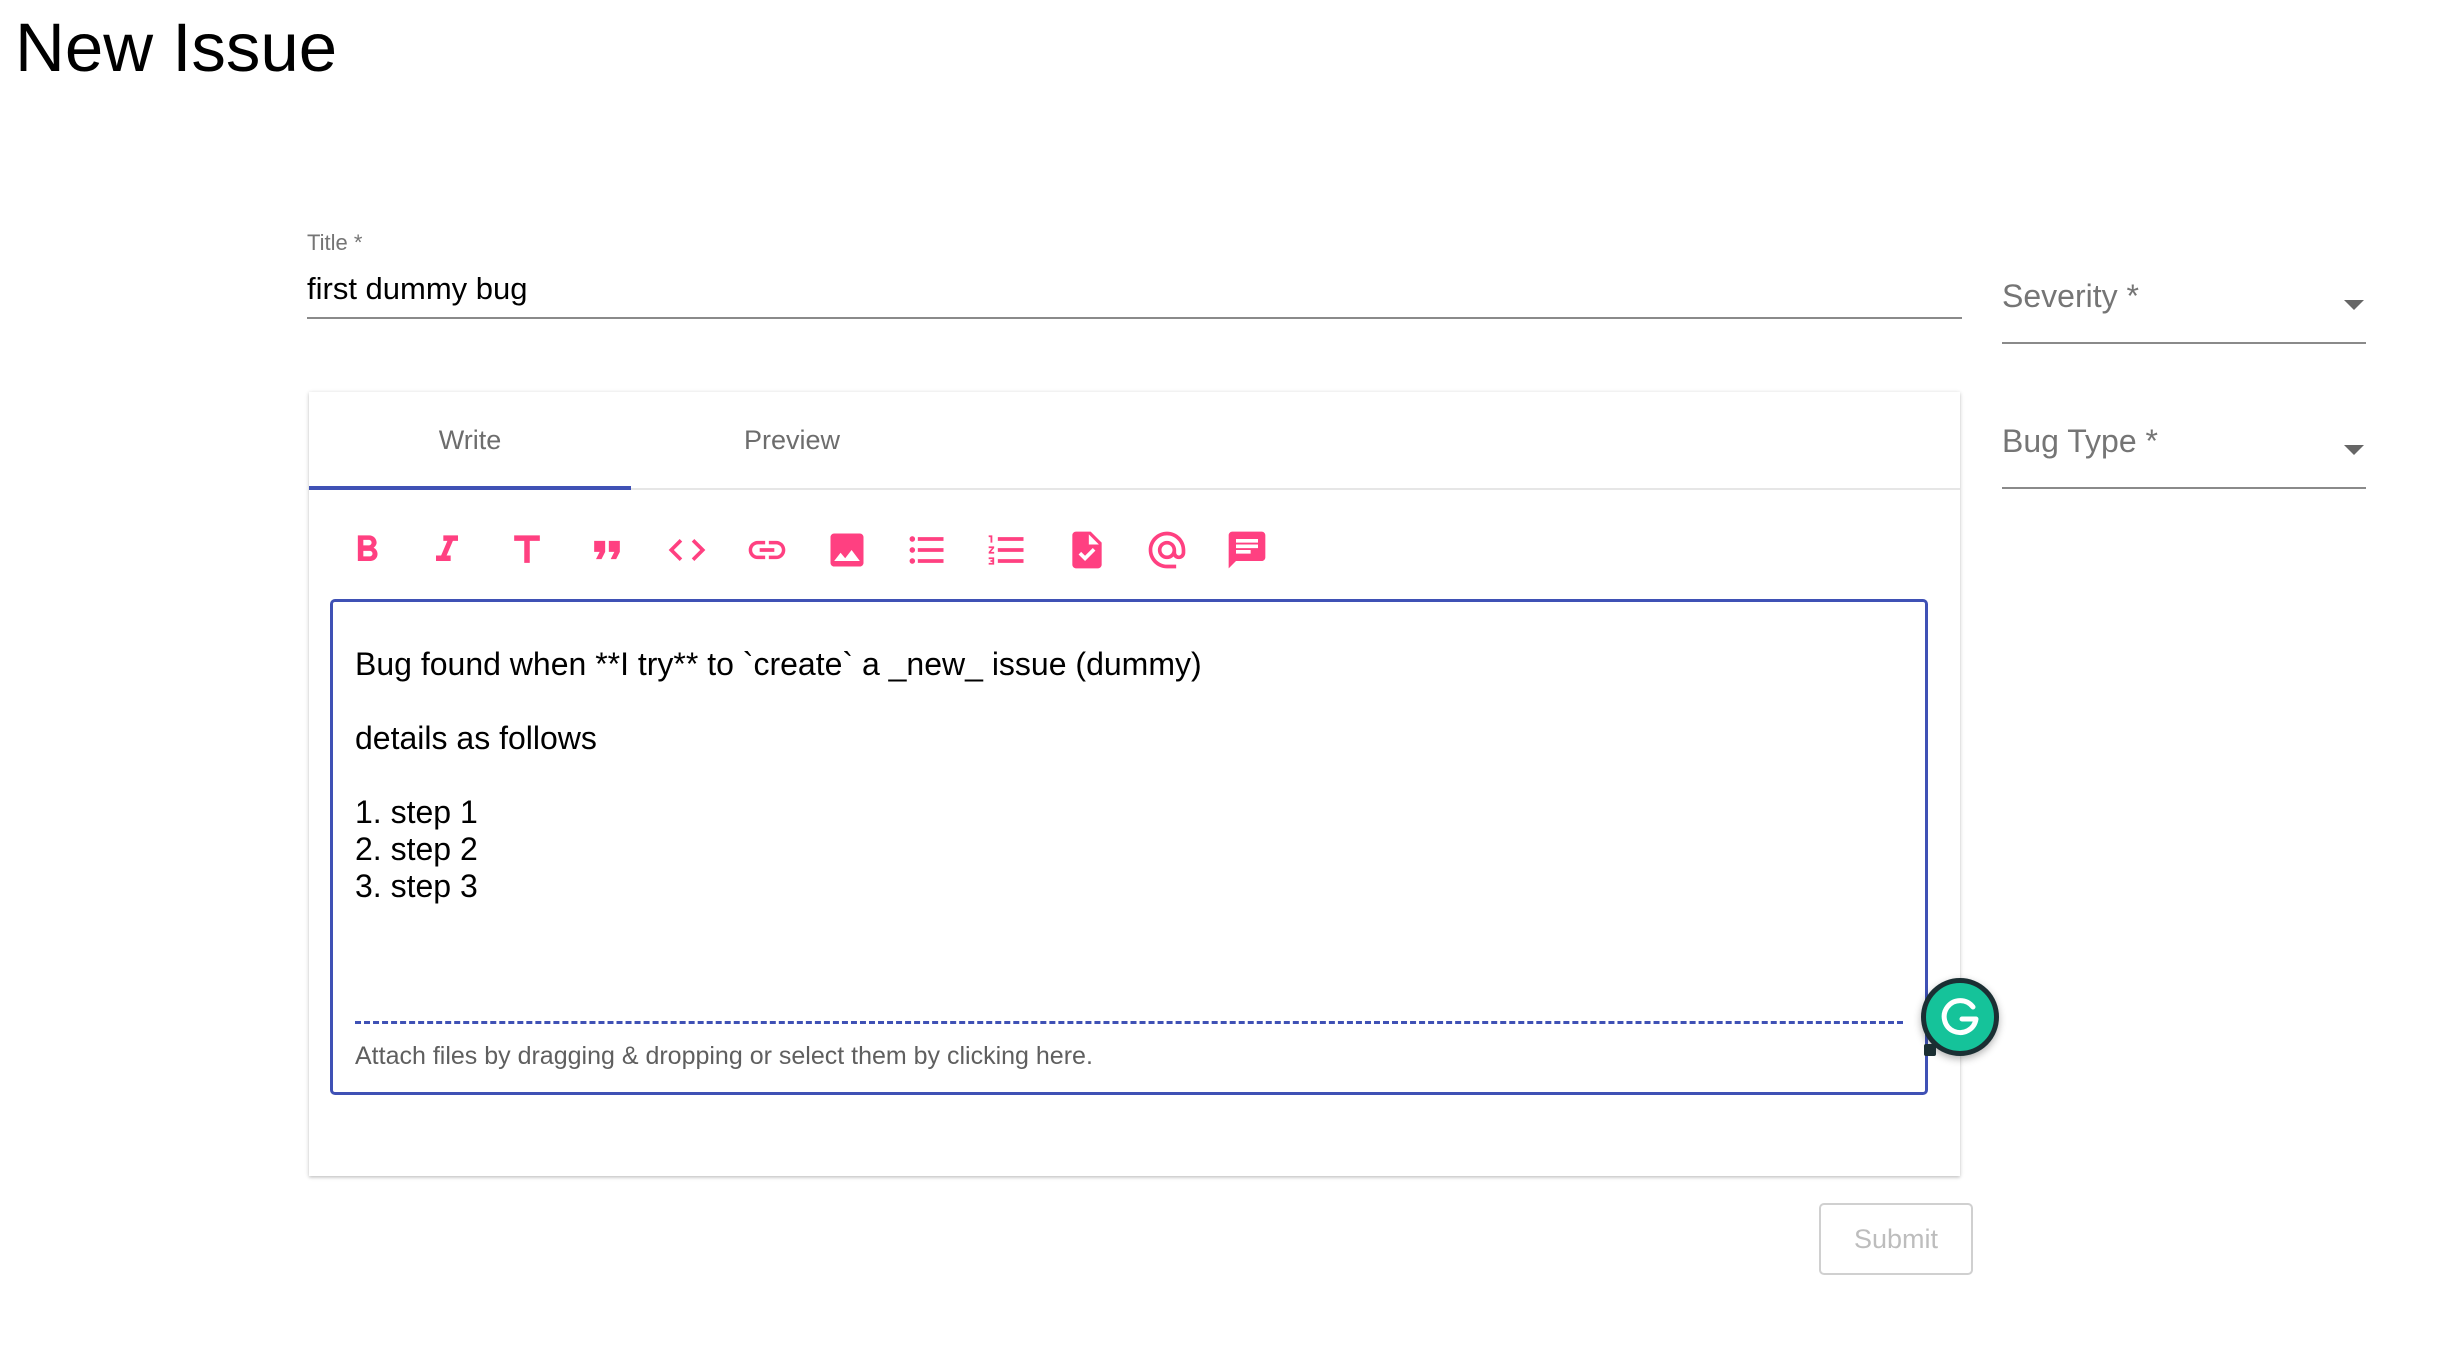 The height and width of the screenshot is (1347, 2464). I want to click on checked-list-icon, so click(1087, 550).